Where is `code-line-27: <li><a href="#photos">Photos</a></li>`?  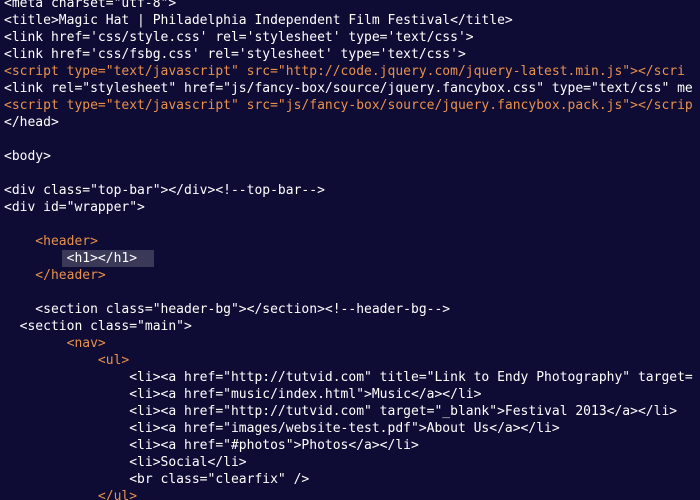 code-line-27: <li><a href="#photos">Photos</a></li> is located at coordinates (211, 445).